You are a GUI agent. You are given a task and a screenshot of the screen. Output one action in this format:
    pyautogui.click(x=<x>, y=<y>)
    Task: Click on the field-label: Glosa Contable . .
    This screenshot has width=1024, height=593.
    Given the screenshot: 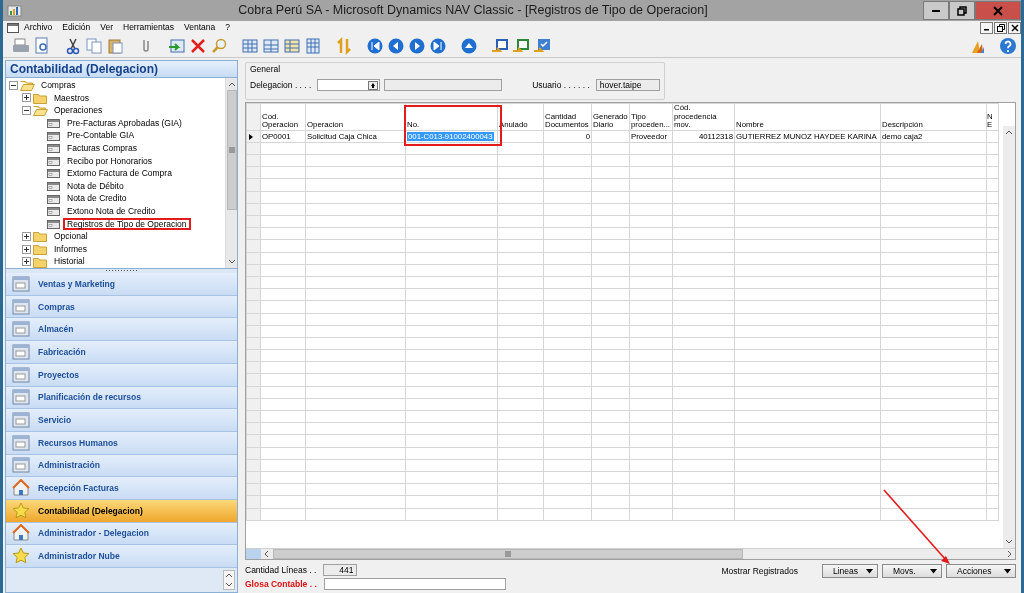 What is the action you would take?
    pyautogui.click(x=281, y=584)
    